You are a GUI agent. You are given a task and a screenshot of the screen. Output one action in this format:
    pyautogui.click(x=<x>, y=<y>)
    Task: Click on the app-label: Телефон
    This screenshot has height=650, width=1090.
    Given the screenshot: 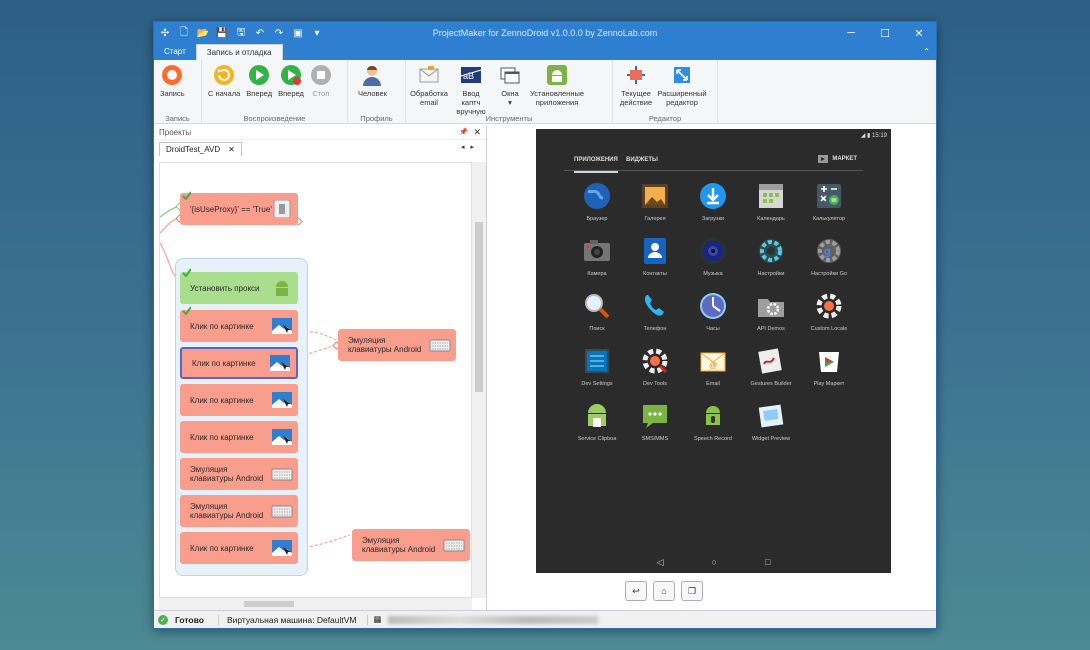 What is the action you would take?
    pyautogui.click(x=655, y=329)
    